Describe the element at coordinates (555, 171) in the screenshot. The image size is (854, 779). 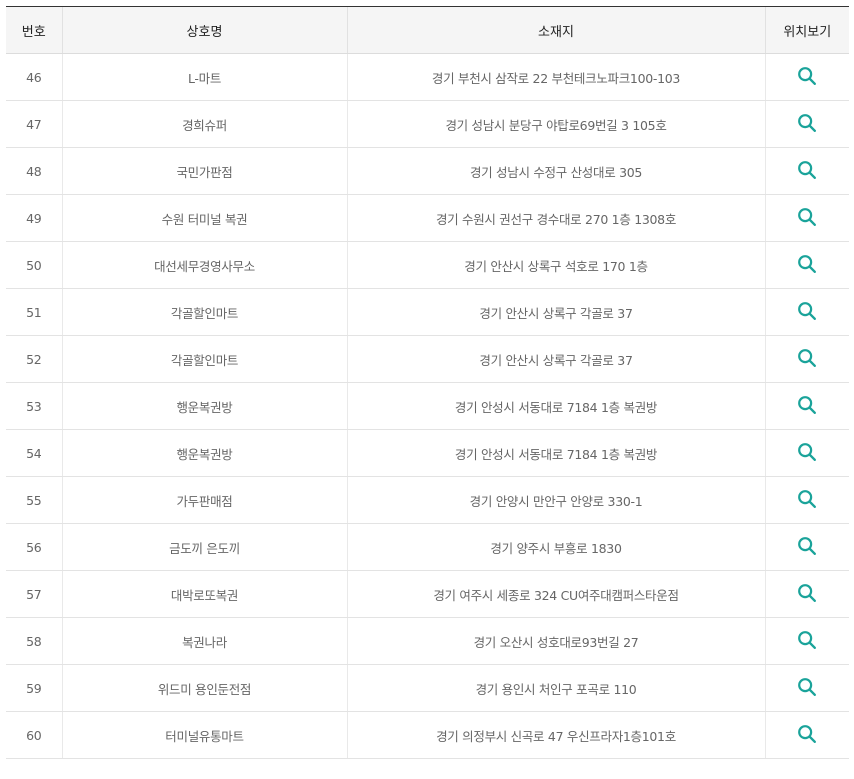
I see `store-address: 경기 성남시 수정구 산성대로 305` at that location.